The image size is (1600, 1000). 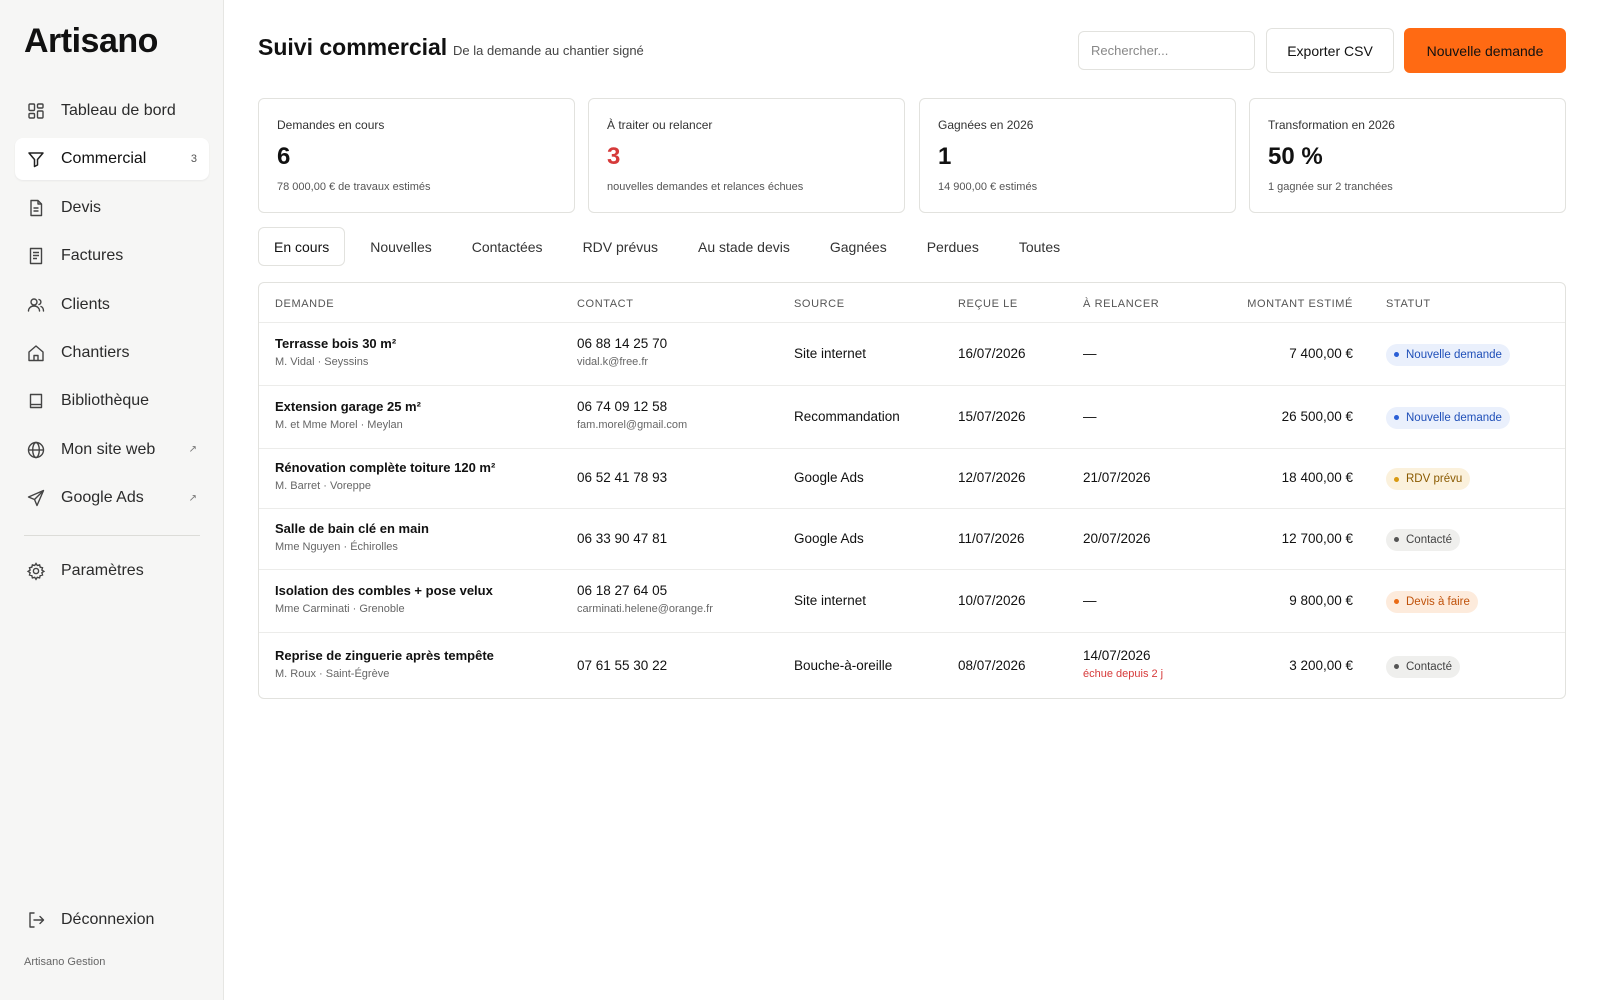 I want to click on column-header-montant: Montant estimé, so click(x=1300, y=304).